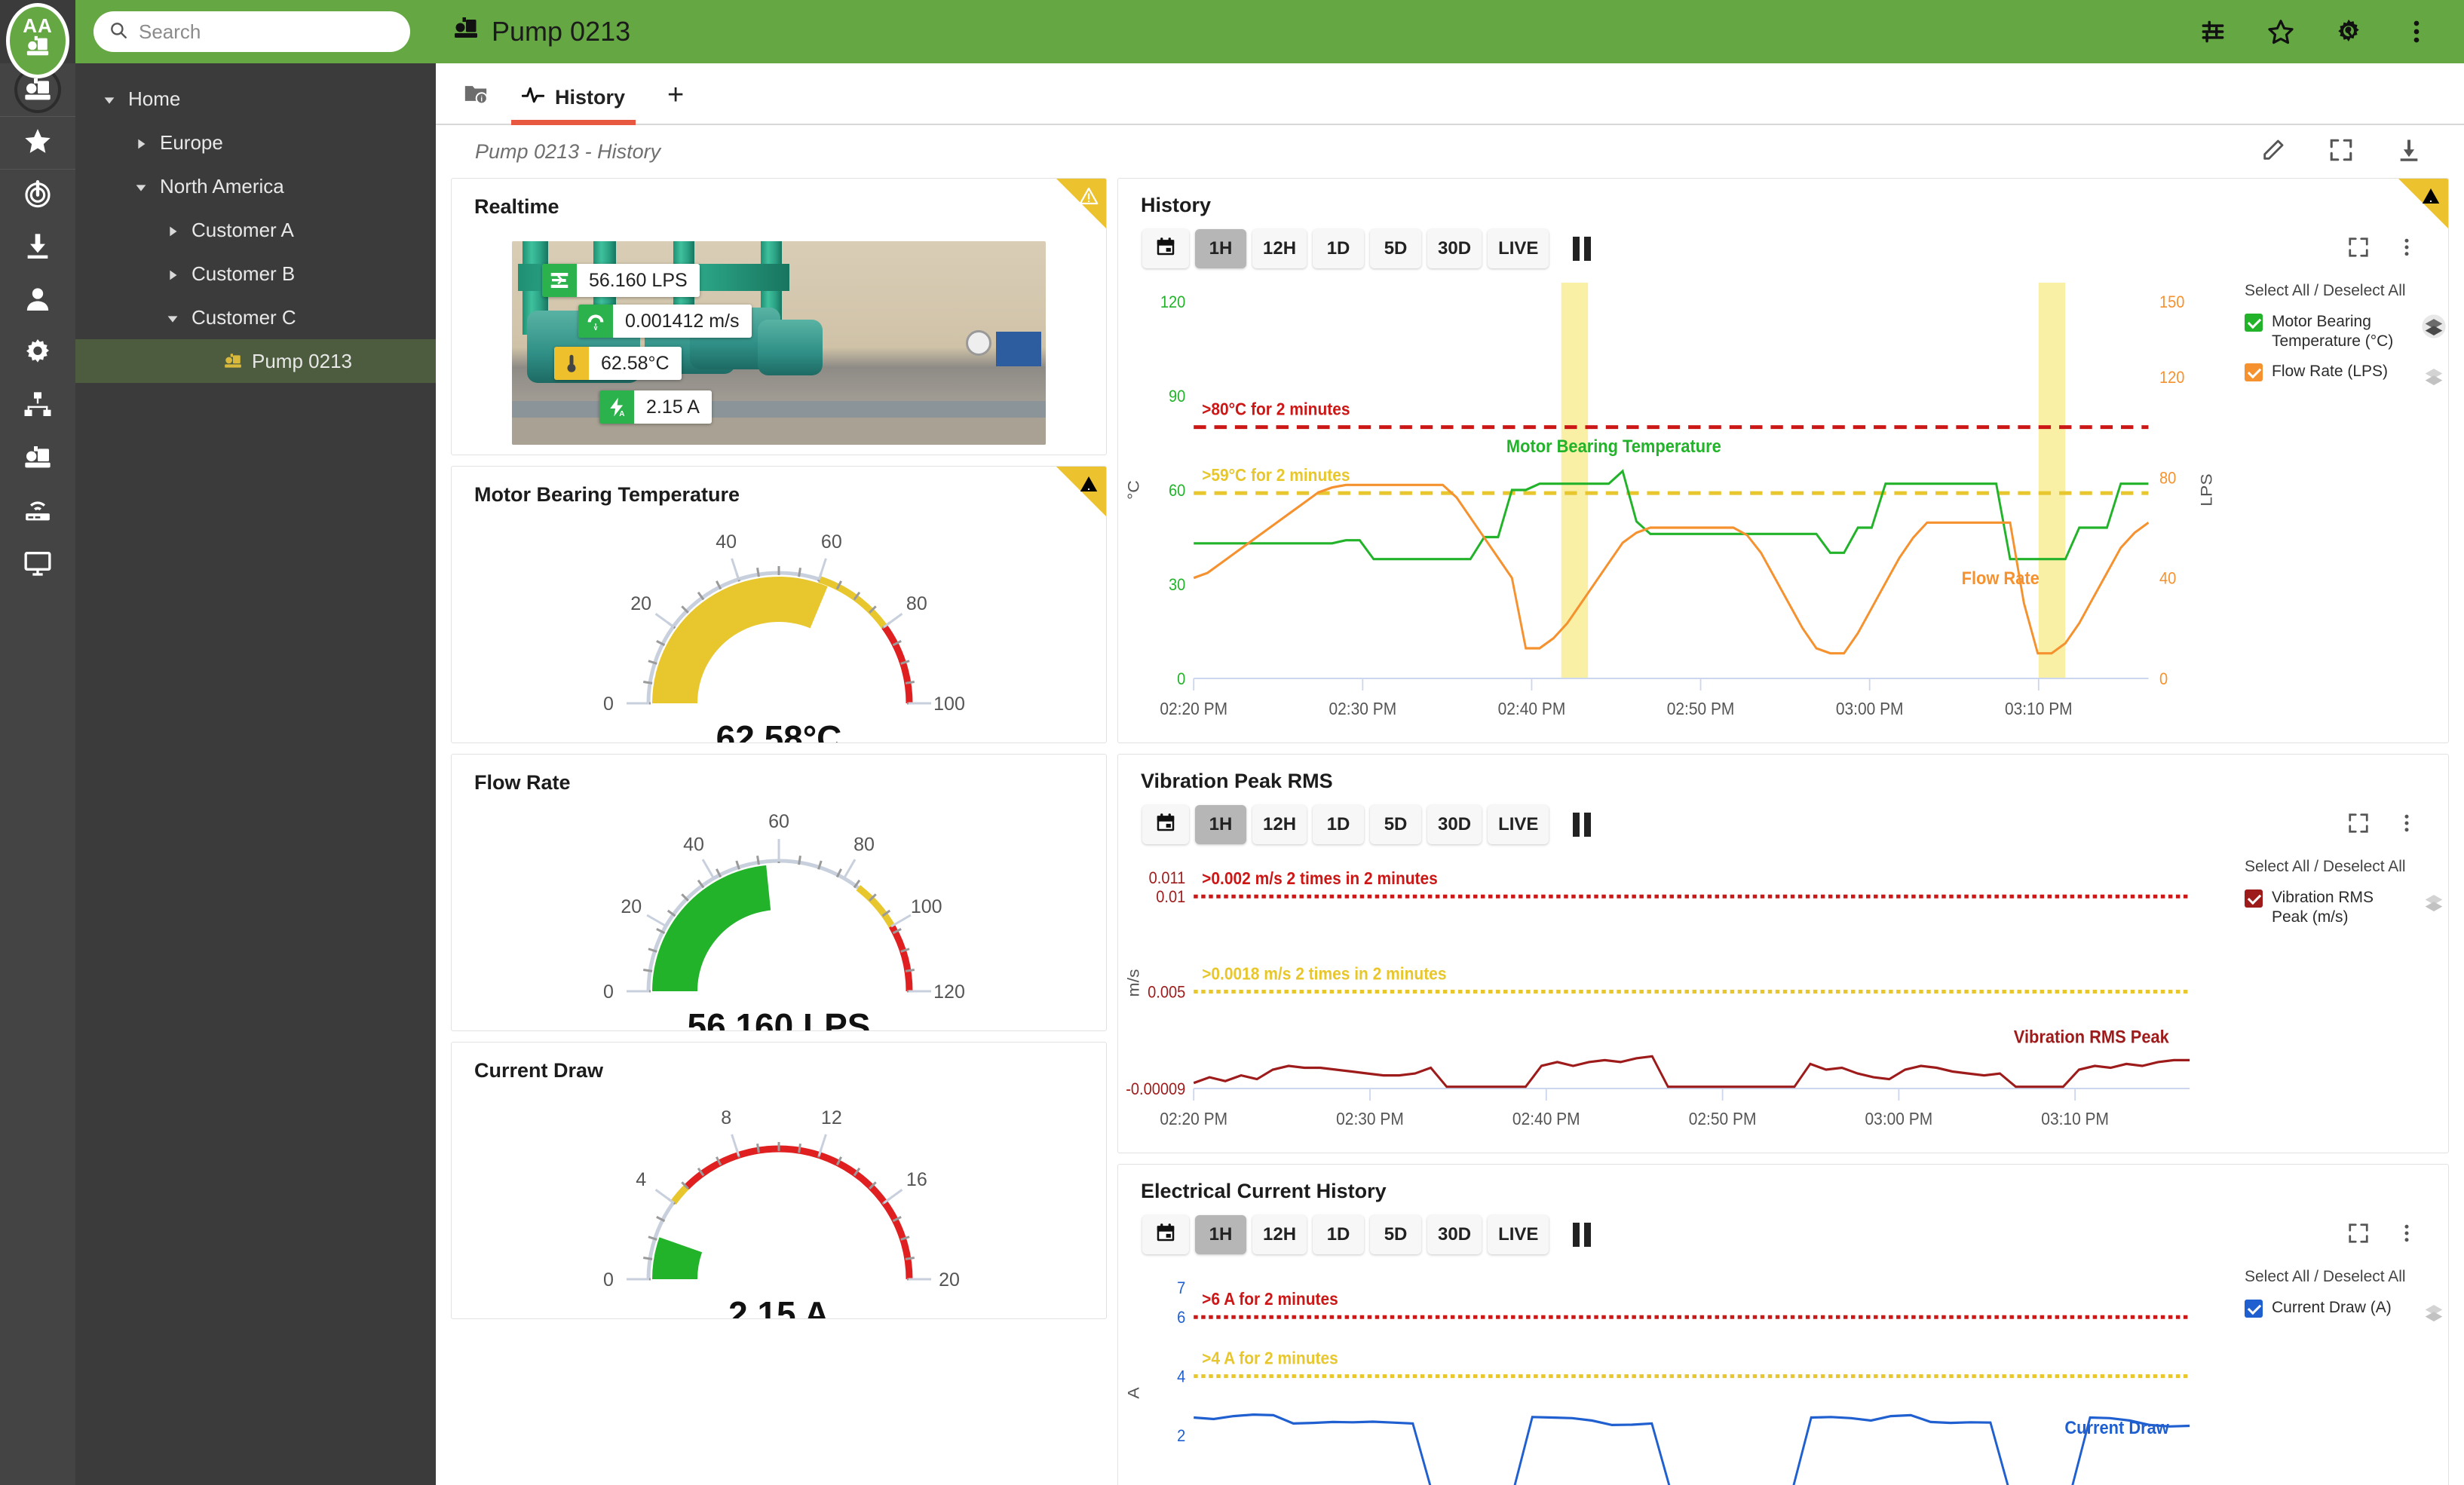 The width and height of the screenshot is (2464, 1485). I want to click on pencil-icon, so click(2273, 152).